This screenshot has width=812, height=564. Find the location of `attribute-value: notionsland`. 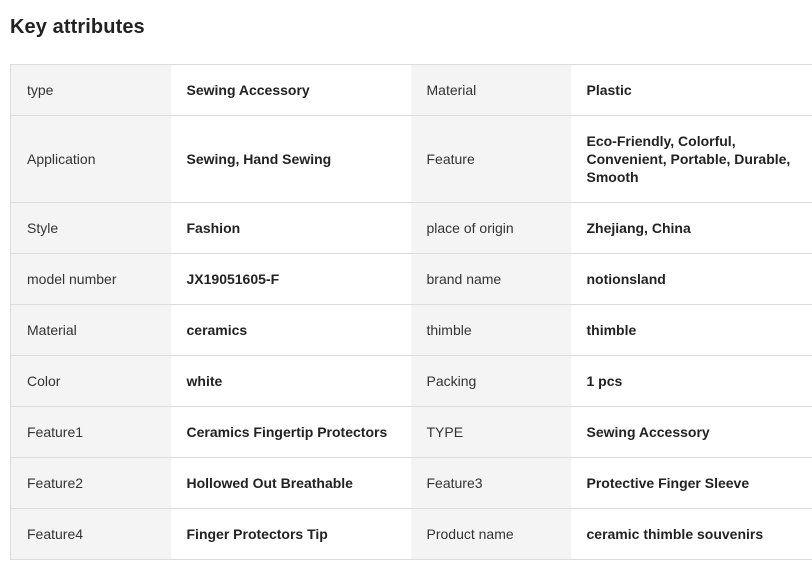

attribute-value: notionsland is located at coordinates (691, 279).